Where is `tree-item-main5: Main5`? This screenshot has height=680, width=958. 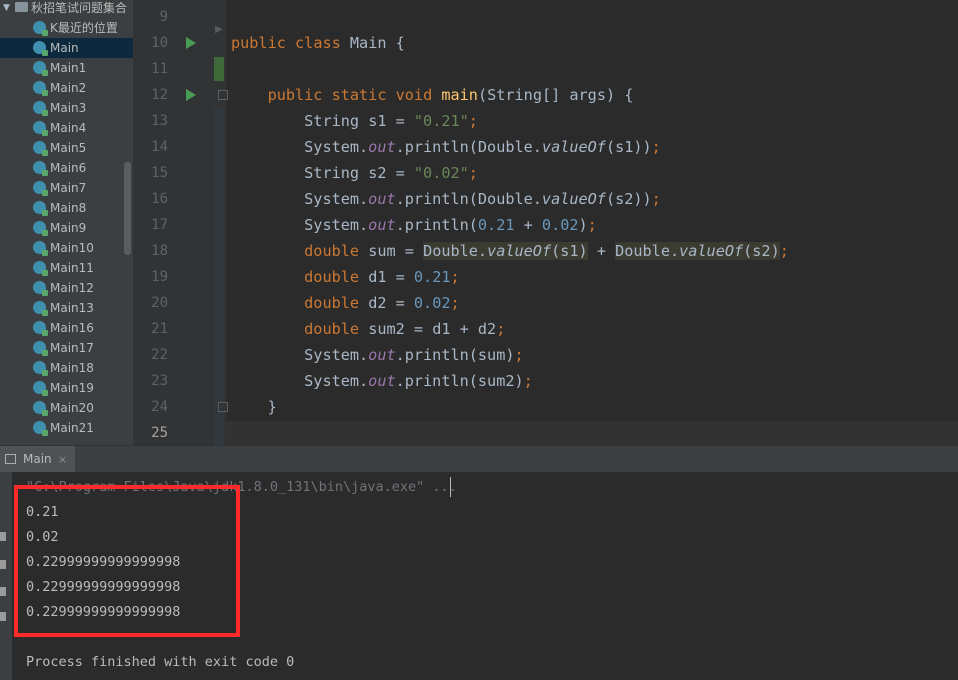
tree-item-main5: Main5 is located at coordinates (66, 148).